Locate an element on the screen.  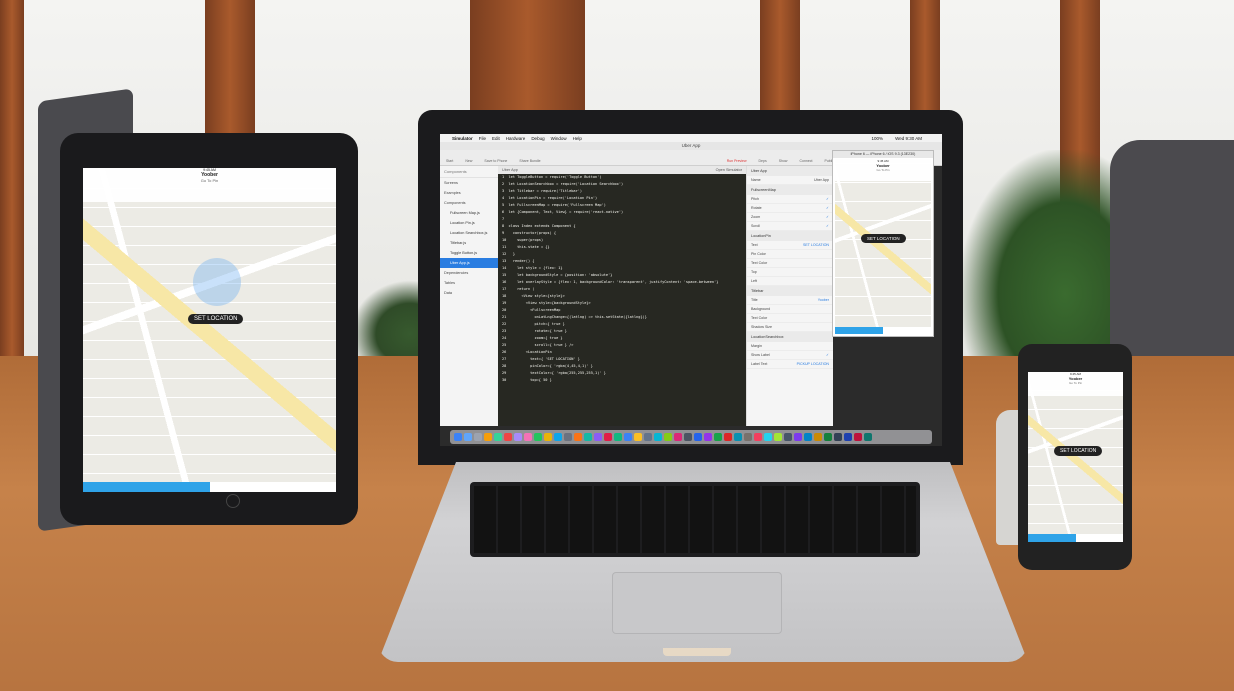
code-line: 17 return ( is located at coordinates (622, 289).